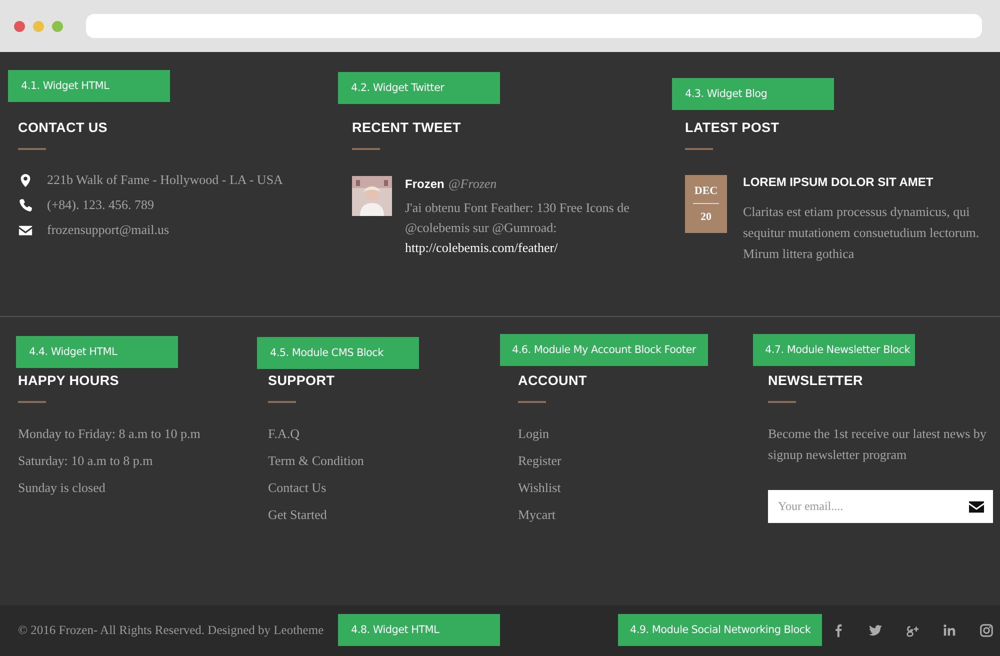 The height and width of the screenshot is (656, 1000). Describe the element at coordinates (302, 381) in the screenshot. I see `section-heading: SUPPORT` at that location.